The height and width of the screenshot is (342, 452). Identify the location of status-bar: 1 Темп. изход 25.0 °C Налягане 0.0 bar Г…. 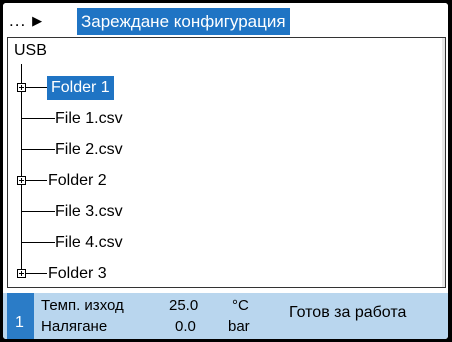
(225, 316).